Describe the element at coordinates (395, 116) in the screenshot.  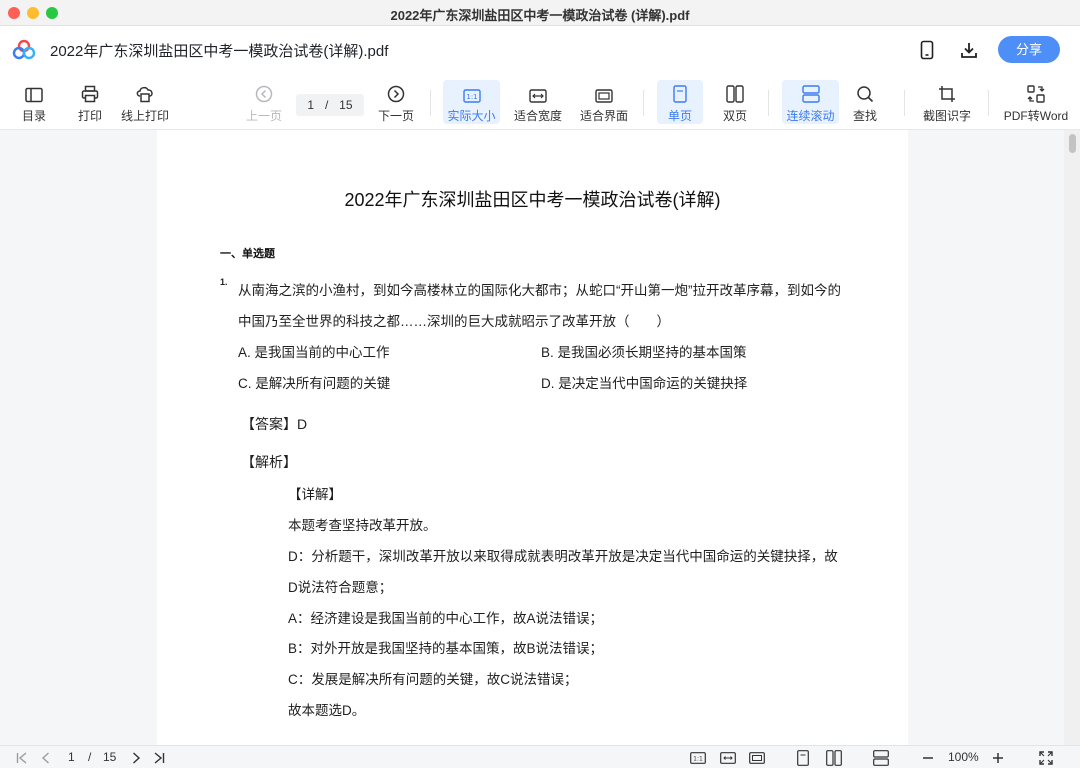
I see `next-page-label: 下一页` at that location.